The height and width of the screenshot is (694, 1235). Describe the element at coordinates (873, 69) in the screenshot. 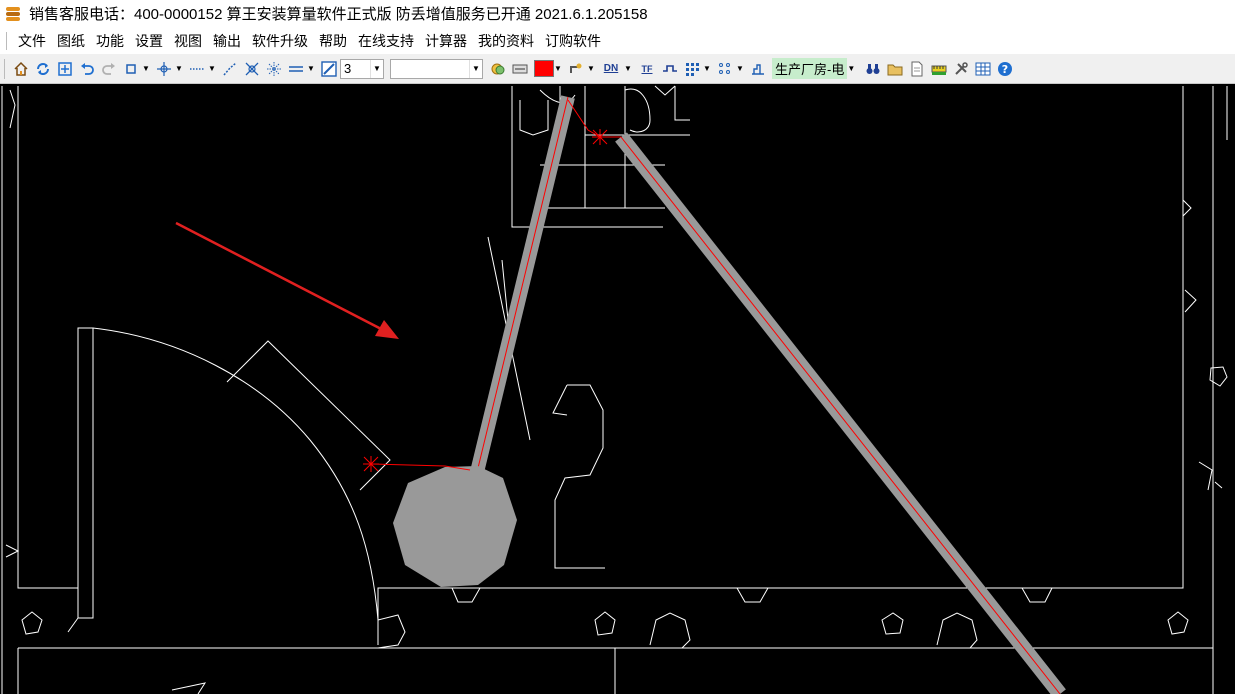

I see `binoculars-icon` at that location.